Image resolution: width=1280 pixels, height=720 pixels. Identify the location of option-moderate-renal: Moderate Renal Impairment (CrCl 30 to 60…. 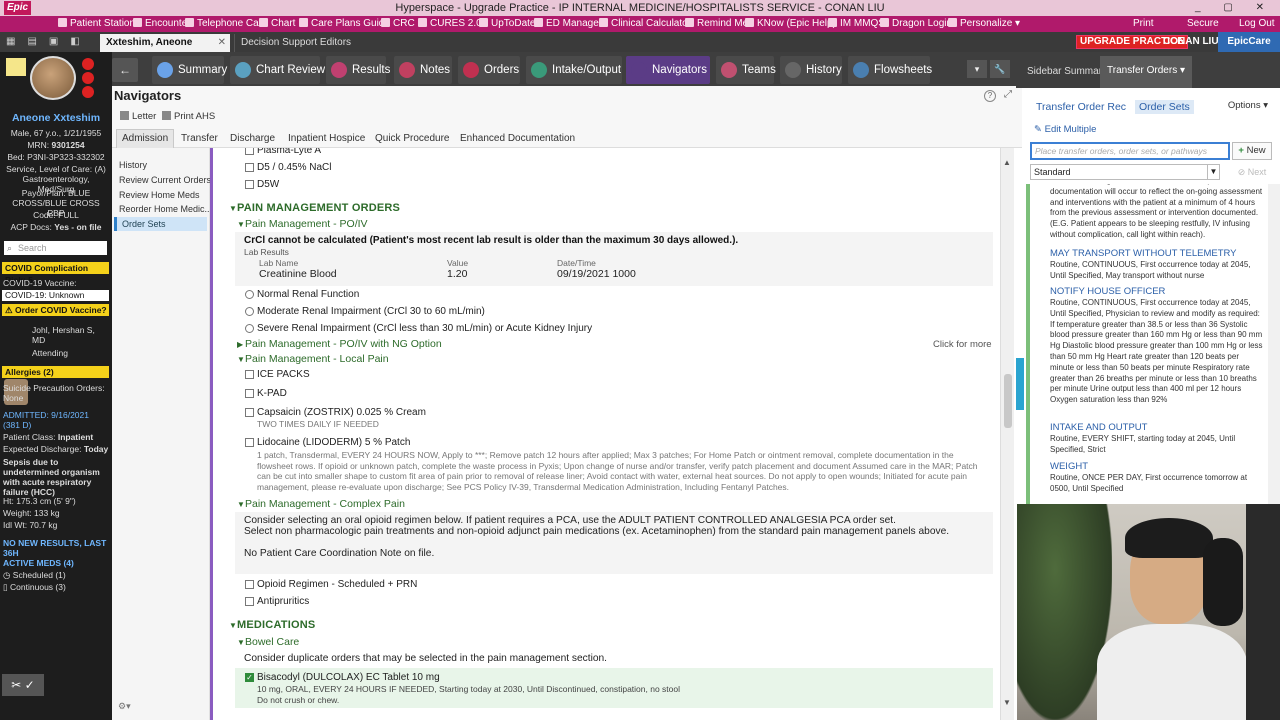
(371, 311).